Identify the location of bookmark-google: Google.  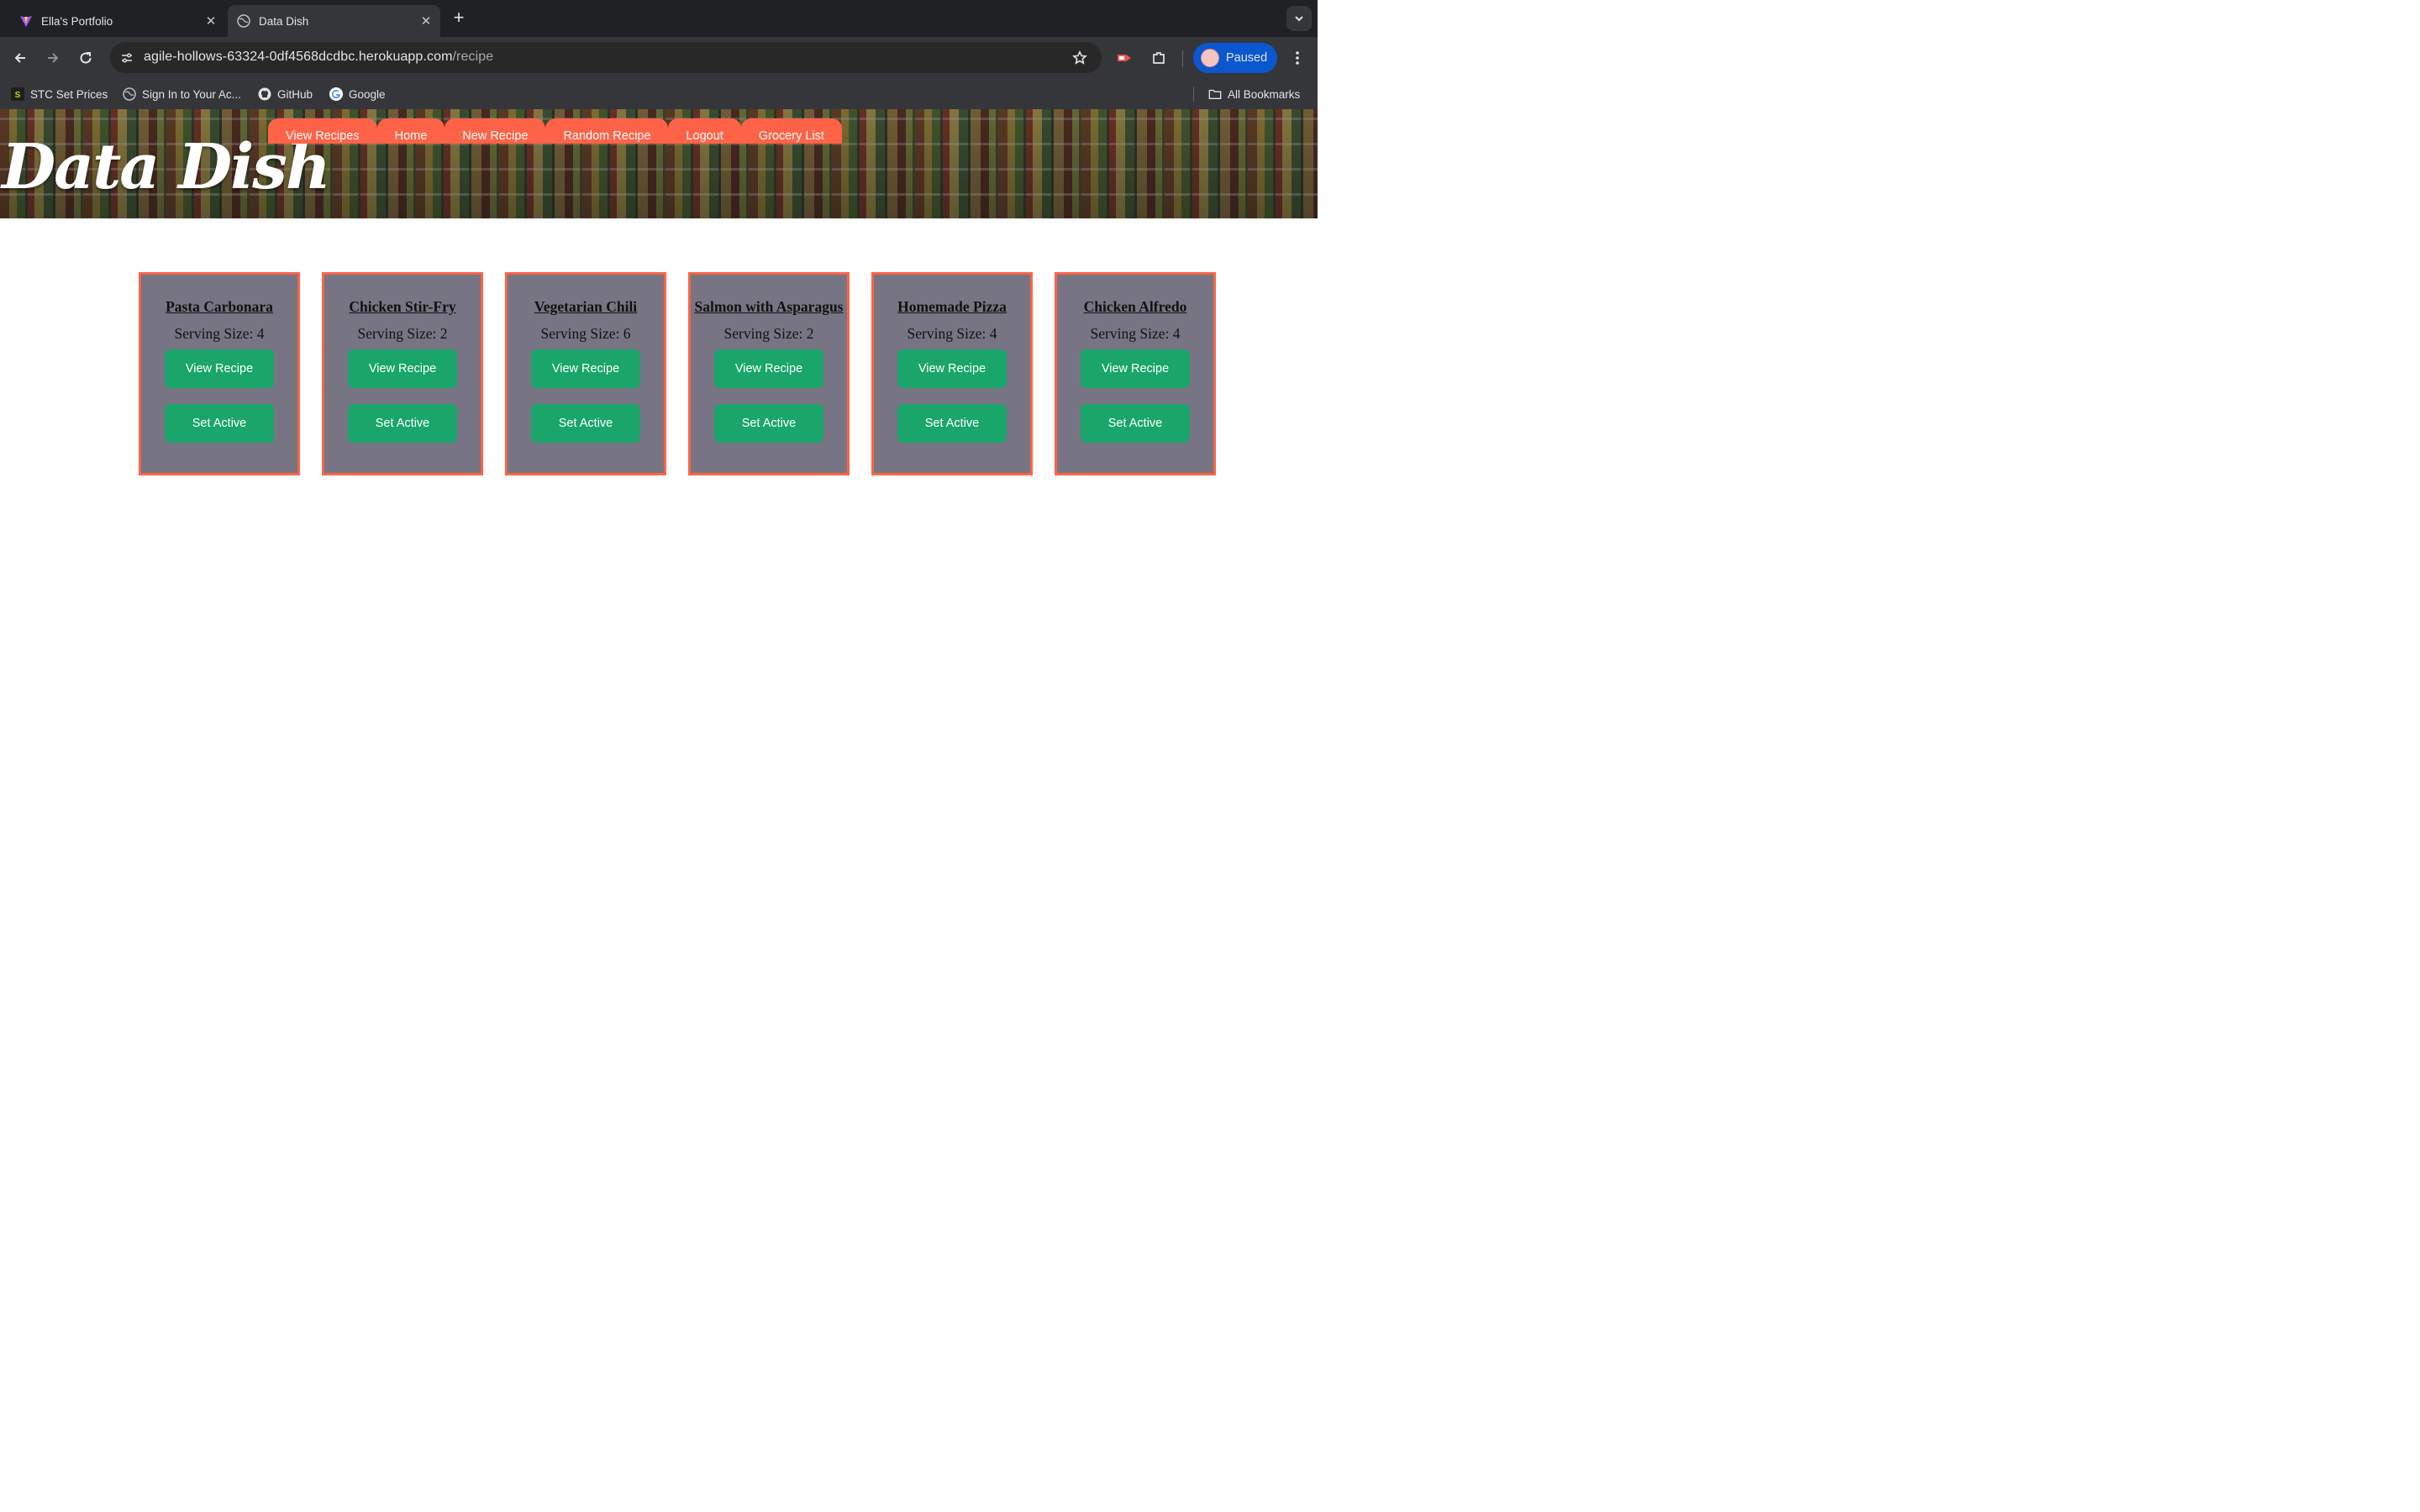
(357, 94).